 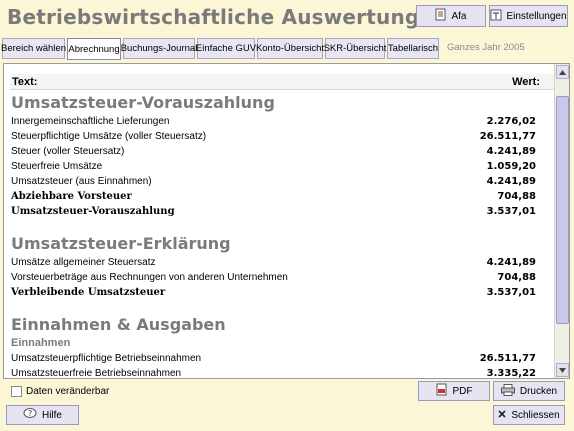 I want to click on pdf-label: PDF, so click(x=462, y=391).